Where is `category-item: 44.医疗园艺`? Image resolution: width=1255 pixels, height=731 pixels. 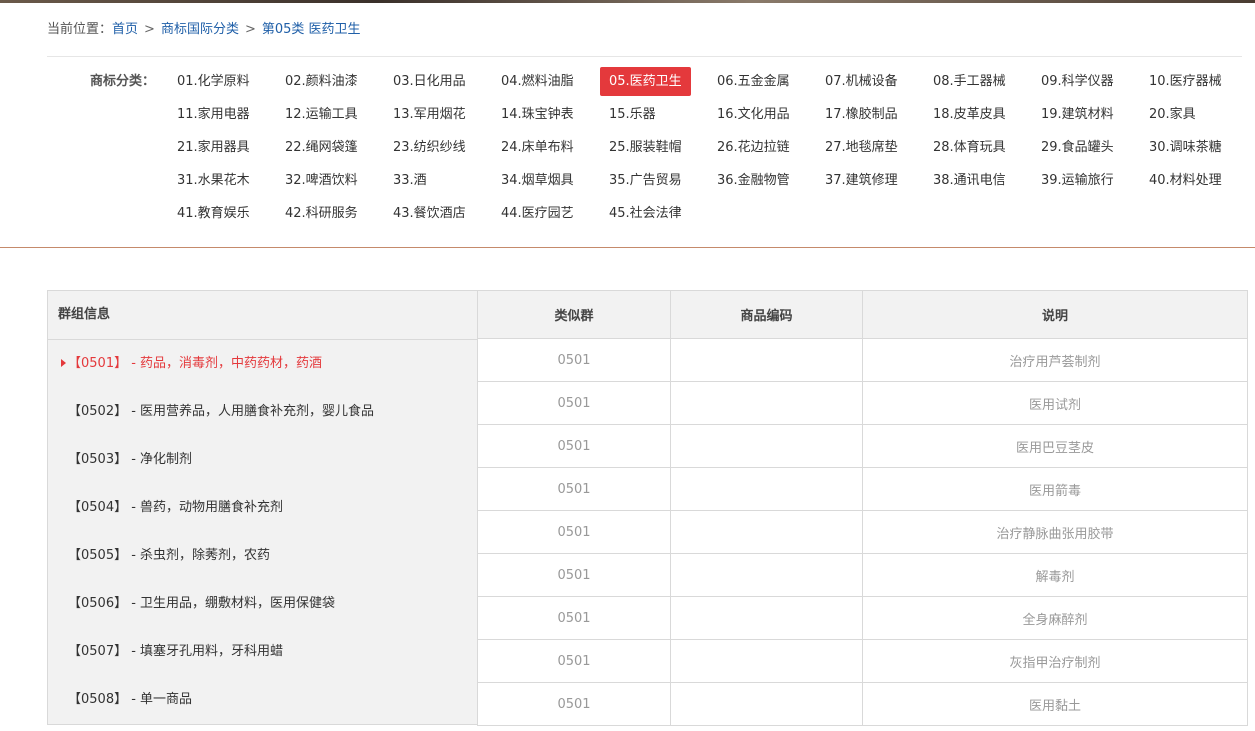
category-item: 44.医疗园艺 is located at coordinates (537, 213).